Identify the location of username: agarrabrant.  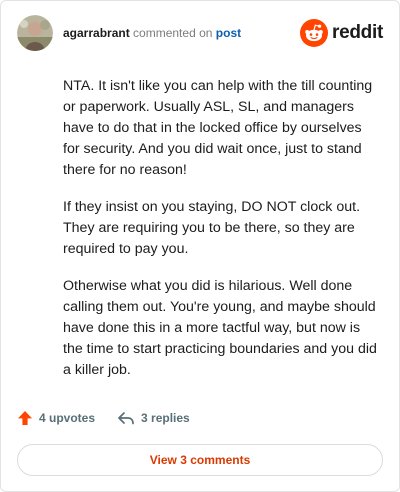
(96, 33).